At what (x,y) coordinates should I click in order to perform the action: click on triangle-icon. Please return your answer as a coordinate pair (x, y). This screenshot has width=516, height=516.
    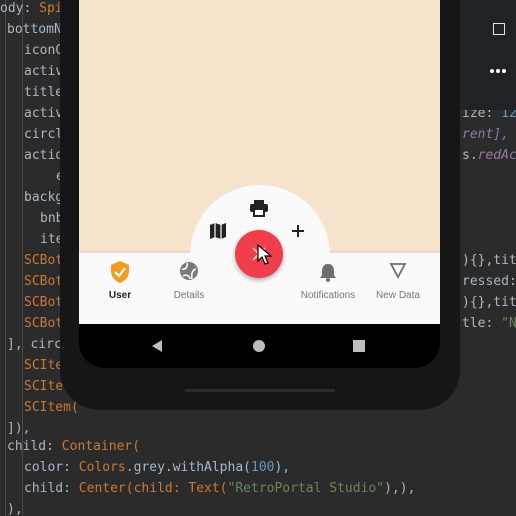
    Looking at the image, I should click on (398, 271).